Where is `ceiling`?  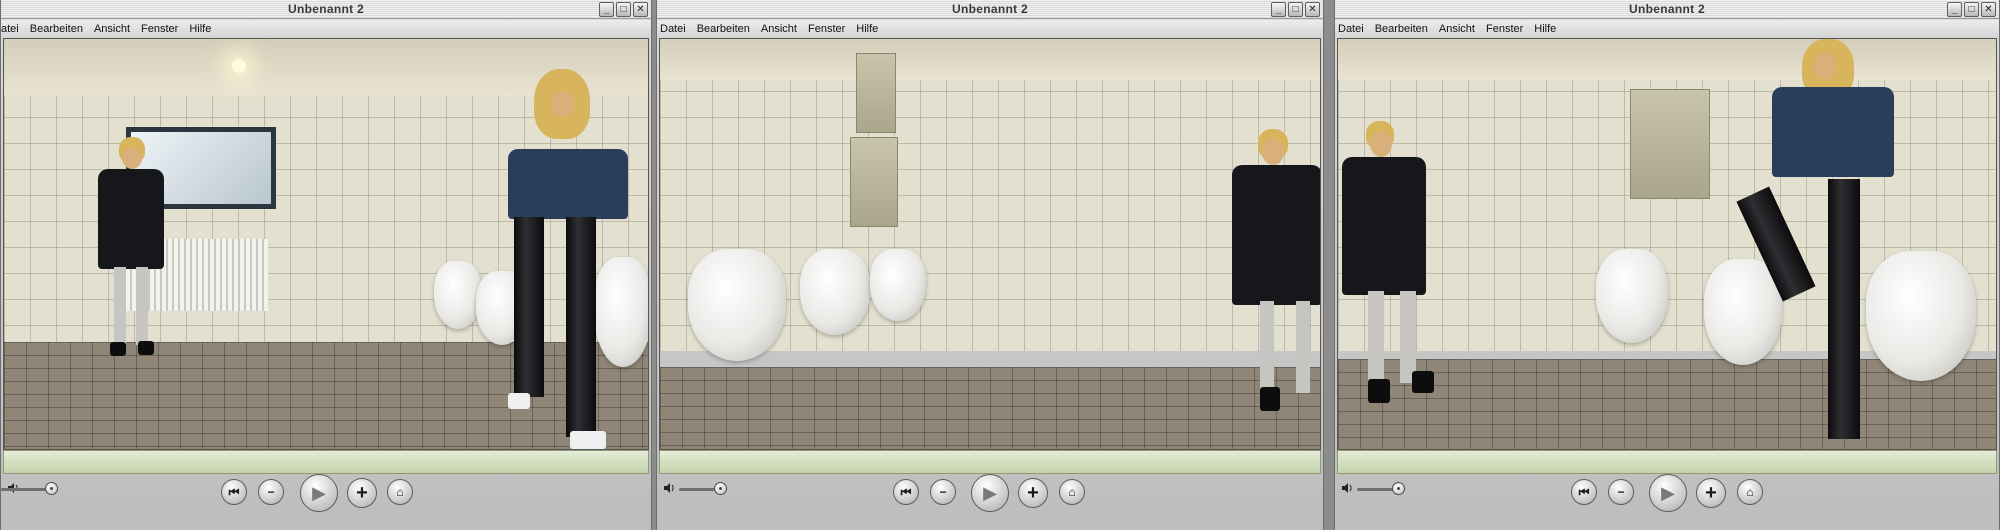 ceiling is located at coordinates (990, 59).